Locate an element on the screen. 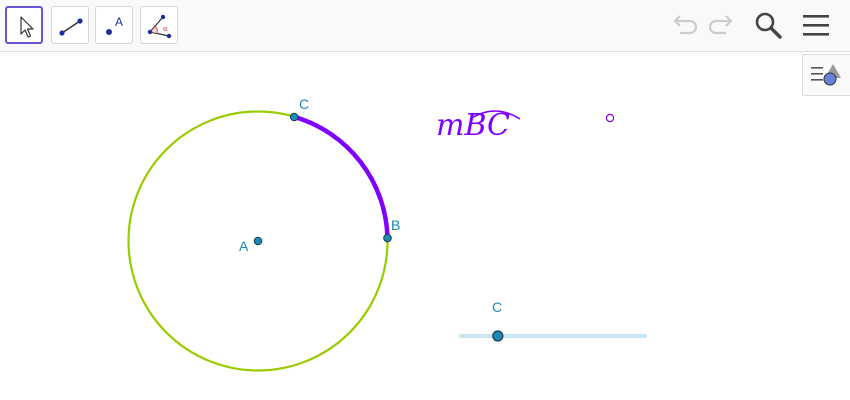 This screenshot has width=850, height=400. point-icon: A is located at coordinates (114, 25).